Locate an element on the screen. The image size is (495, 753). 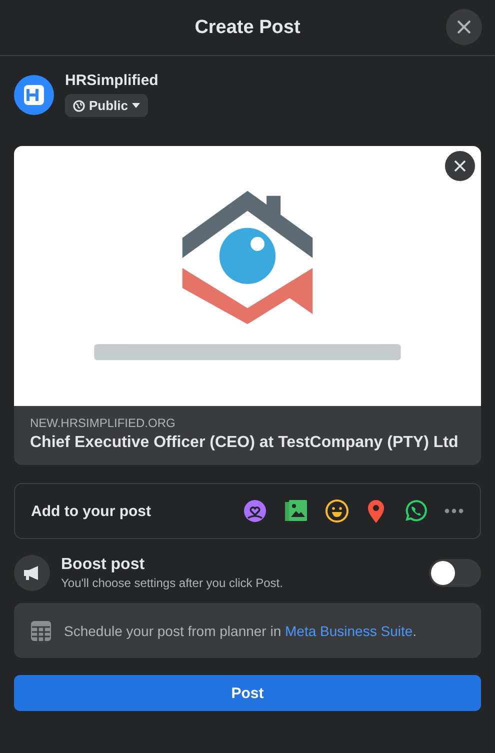
post-button: Post is located at coordinates (247, 693).